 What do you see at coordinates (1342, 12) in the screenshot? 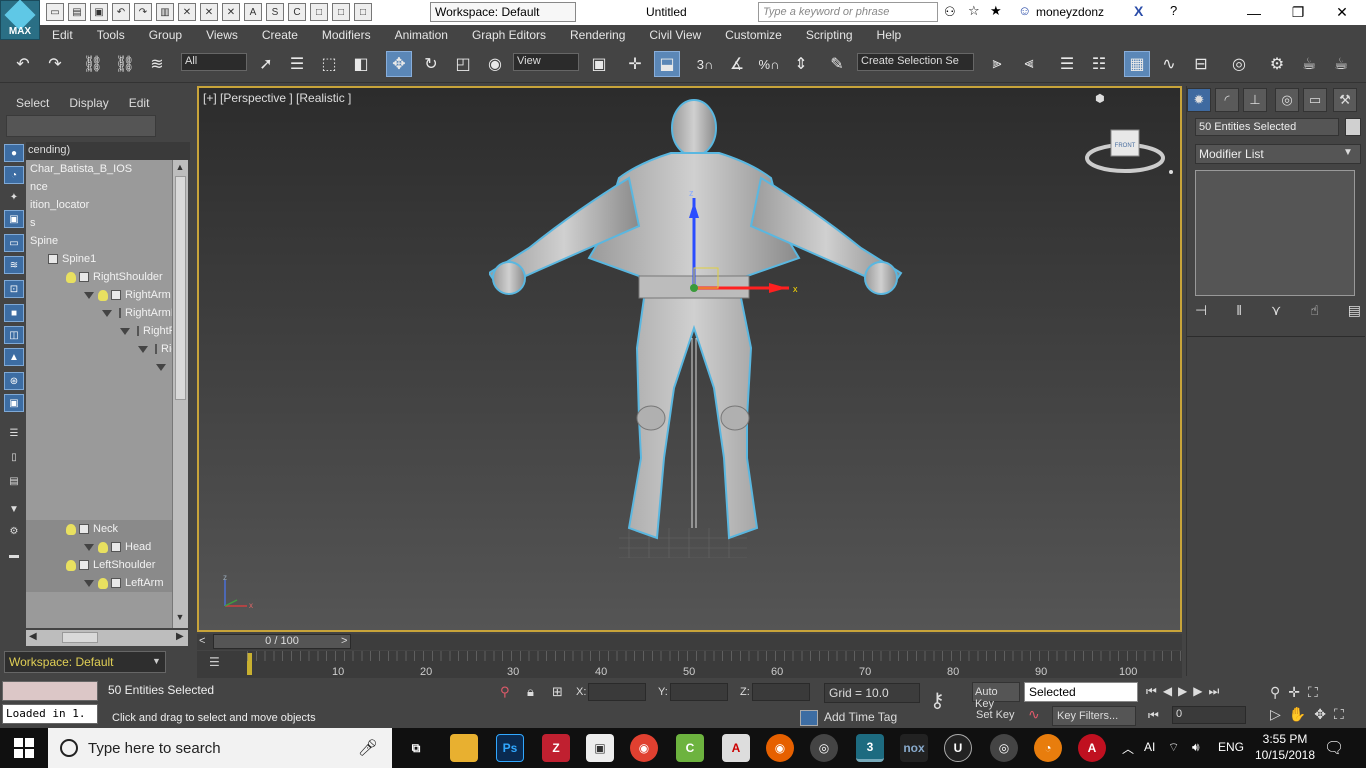
I see `close-icon: ✕` at bounding box center [1342, 12].